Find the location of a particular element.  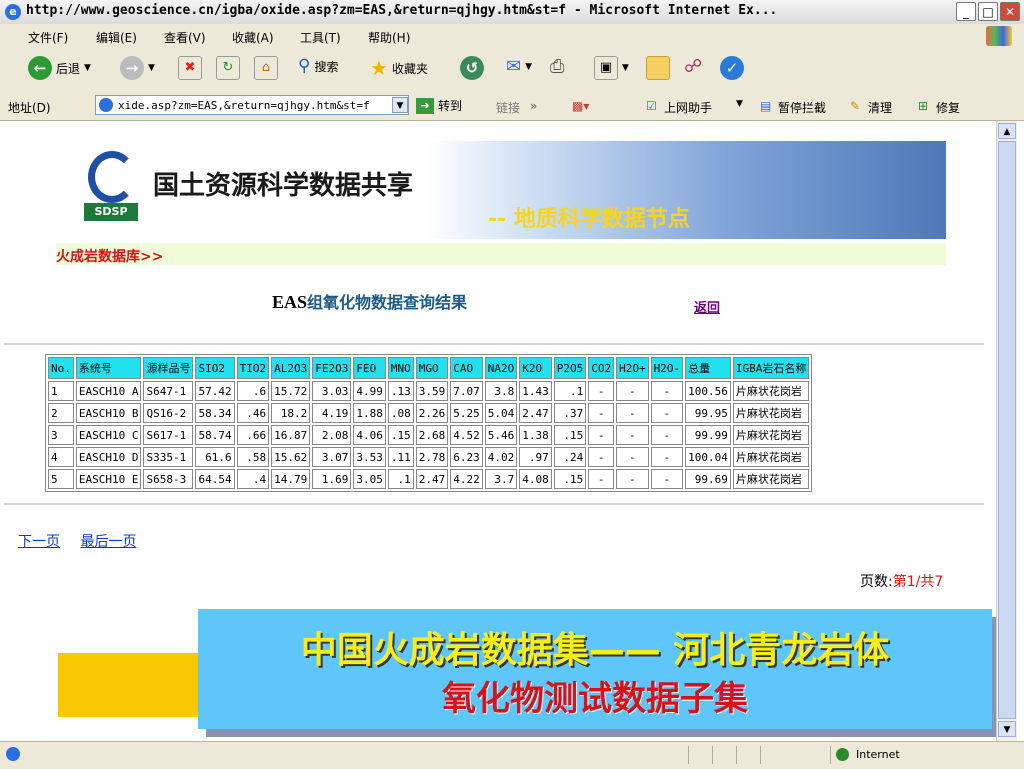

address-dropdown-icon: ▼ is located at coordinates (400, 105).